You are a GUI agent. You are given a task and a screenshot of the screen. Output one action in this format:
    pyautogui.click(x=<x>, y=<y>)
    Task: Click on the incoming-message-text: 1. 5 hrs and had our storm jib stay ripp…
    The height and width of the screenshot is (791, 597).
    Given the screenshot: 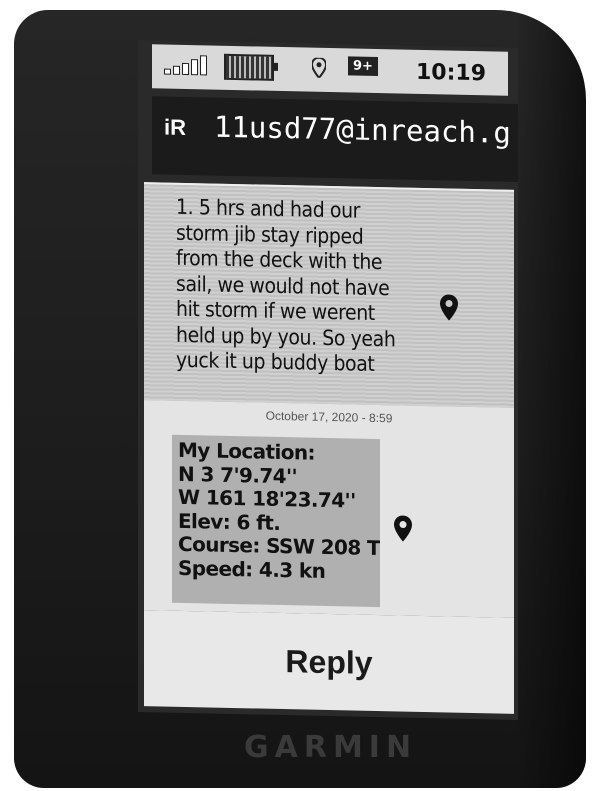 What is the action you would take?
    pyautogui.click(x=301, y=287)
    